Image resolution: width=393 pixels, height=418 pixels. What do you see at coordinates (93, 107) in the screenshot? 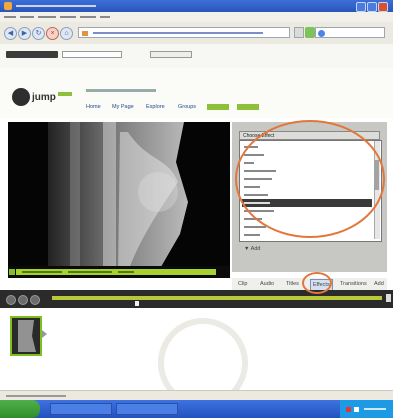
I see `nav-home: Home` at bounding box center [93, 107].